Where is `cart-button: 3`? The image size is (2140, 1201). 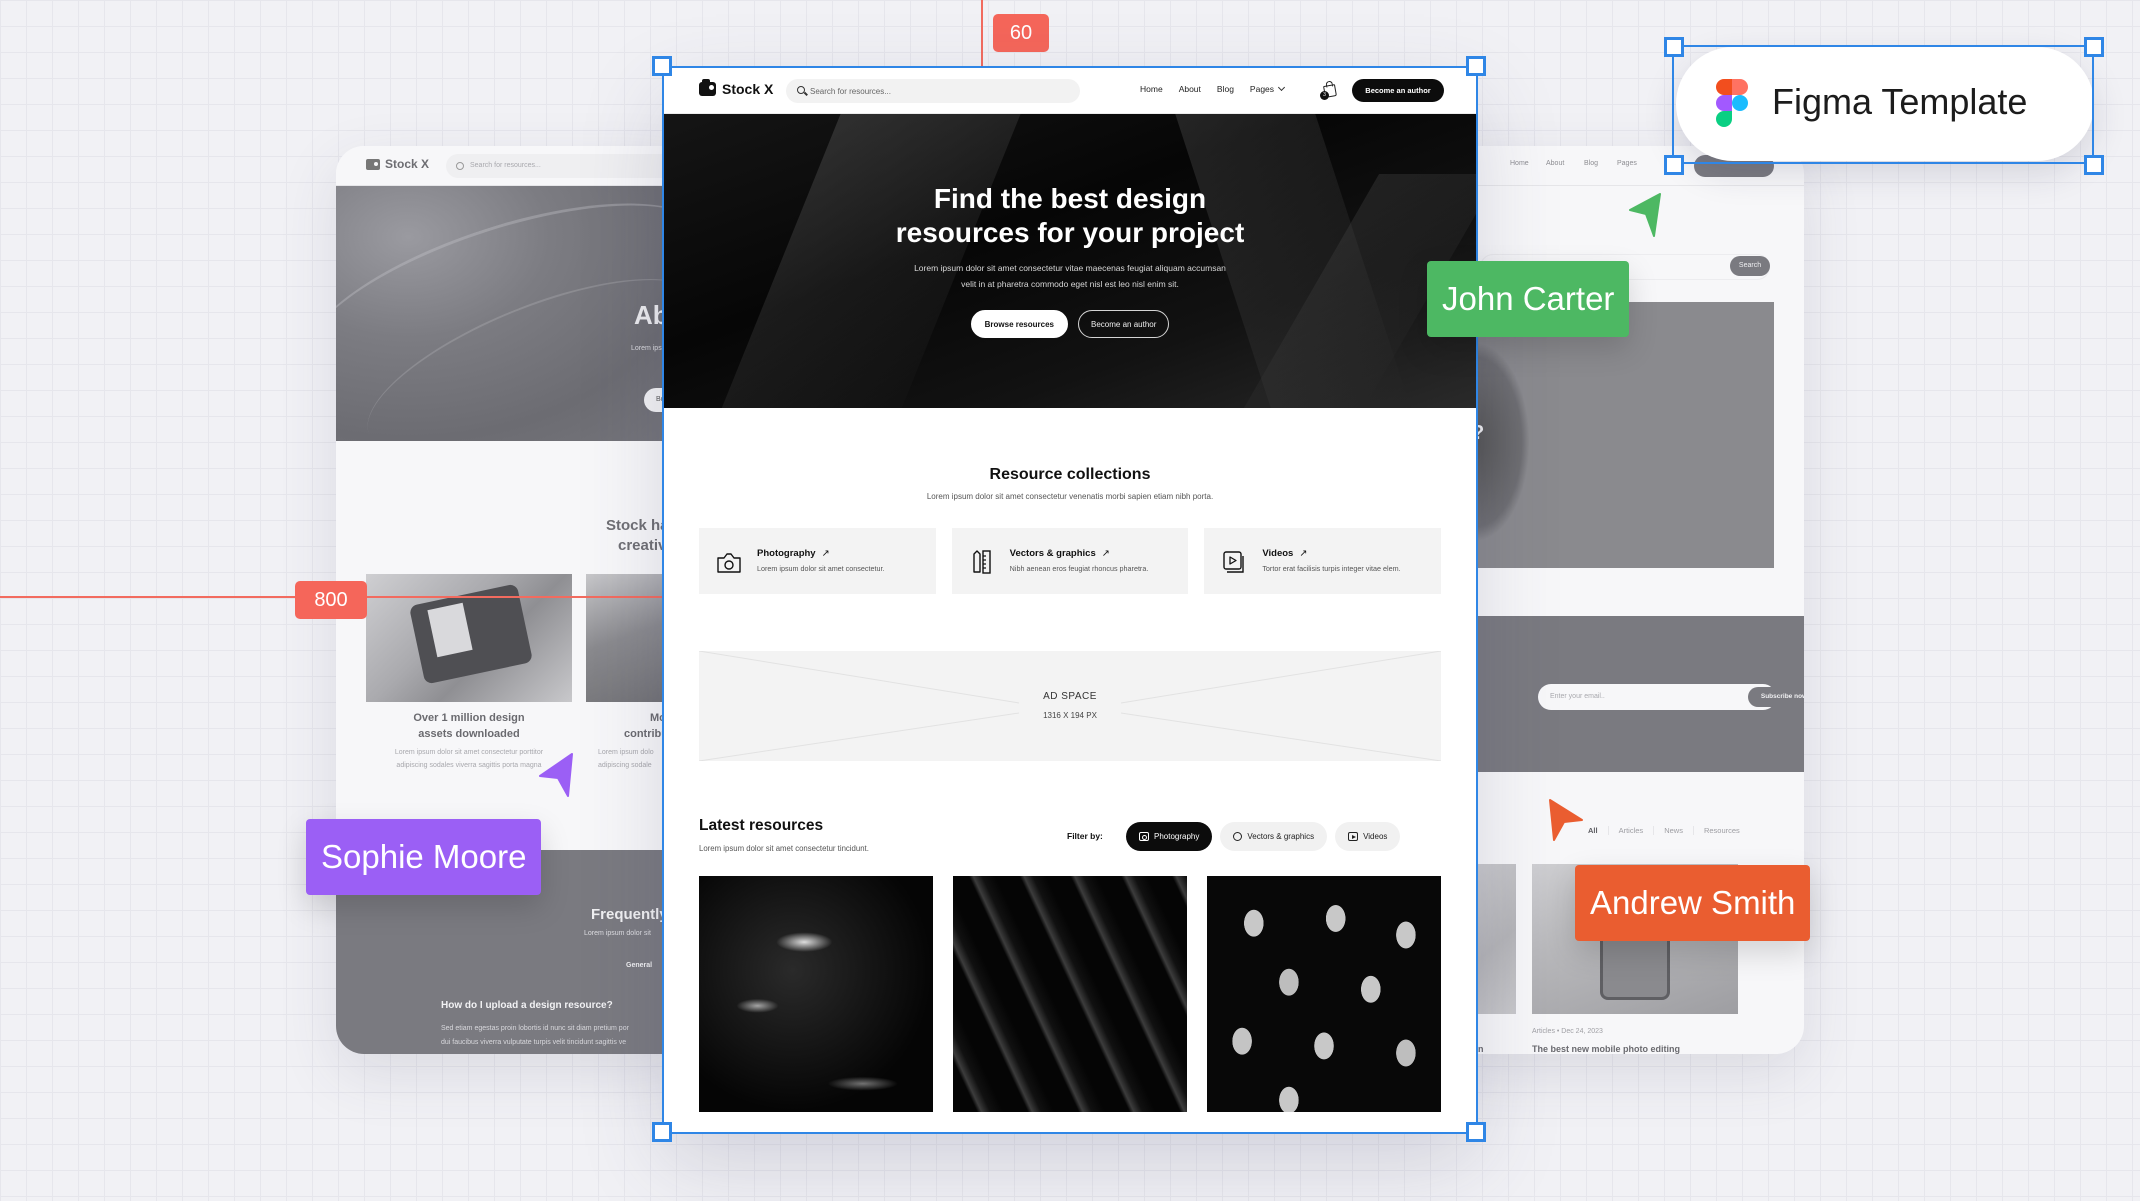
cart-button: 3 is located at coordinates (1328, 90).